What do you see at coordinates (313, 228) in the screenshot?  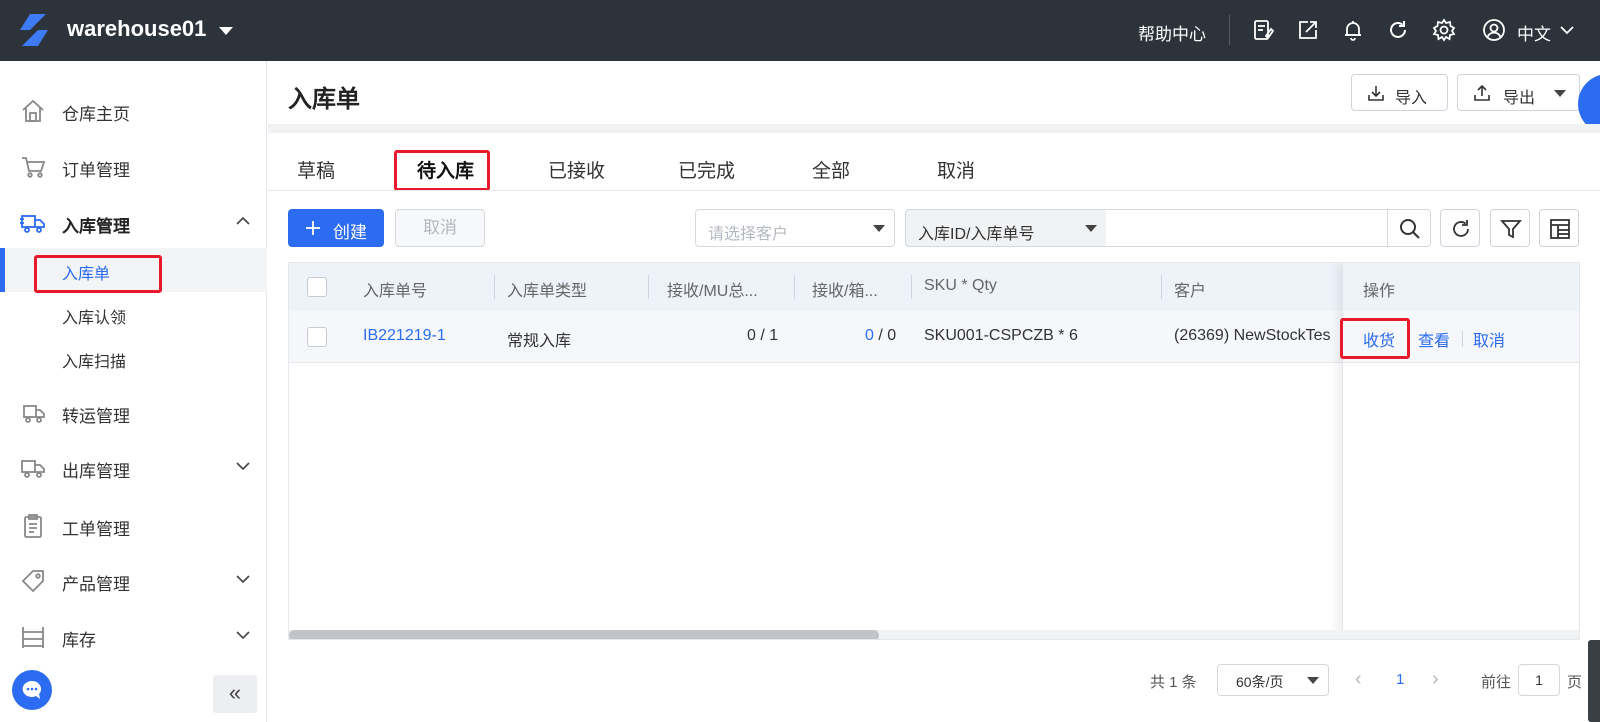 I see `plus-icon` at bounding box center [313, 228].